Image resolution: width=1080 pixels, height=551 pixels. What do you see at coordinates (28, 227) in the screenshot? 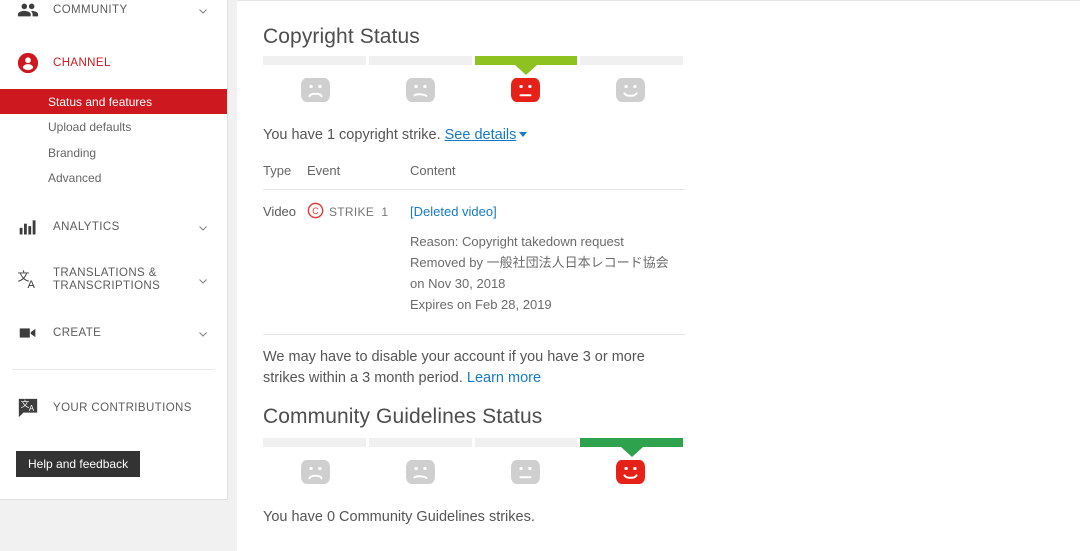
I see `bar-chart-icon` at bounding box center [28, 227].